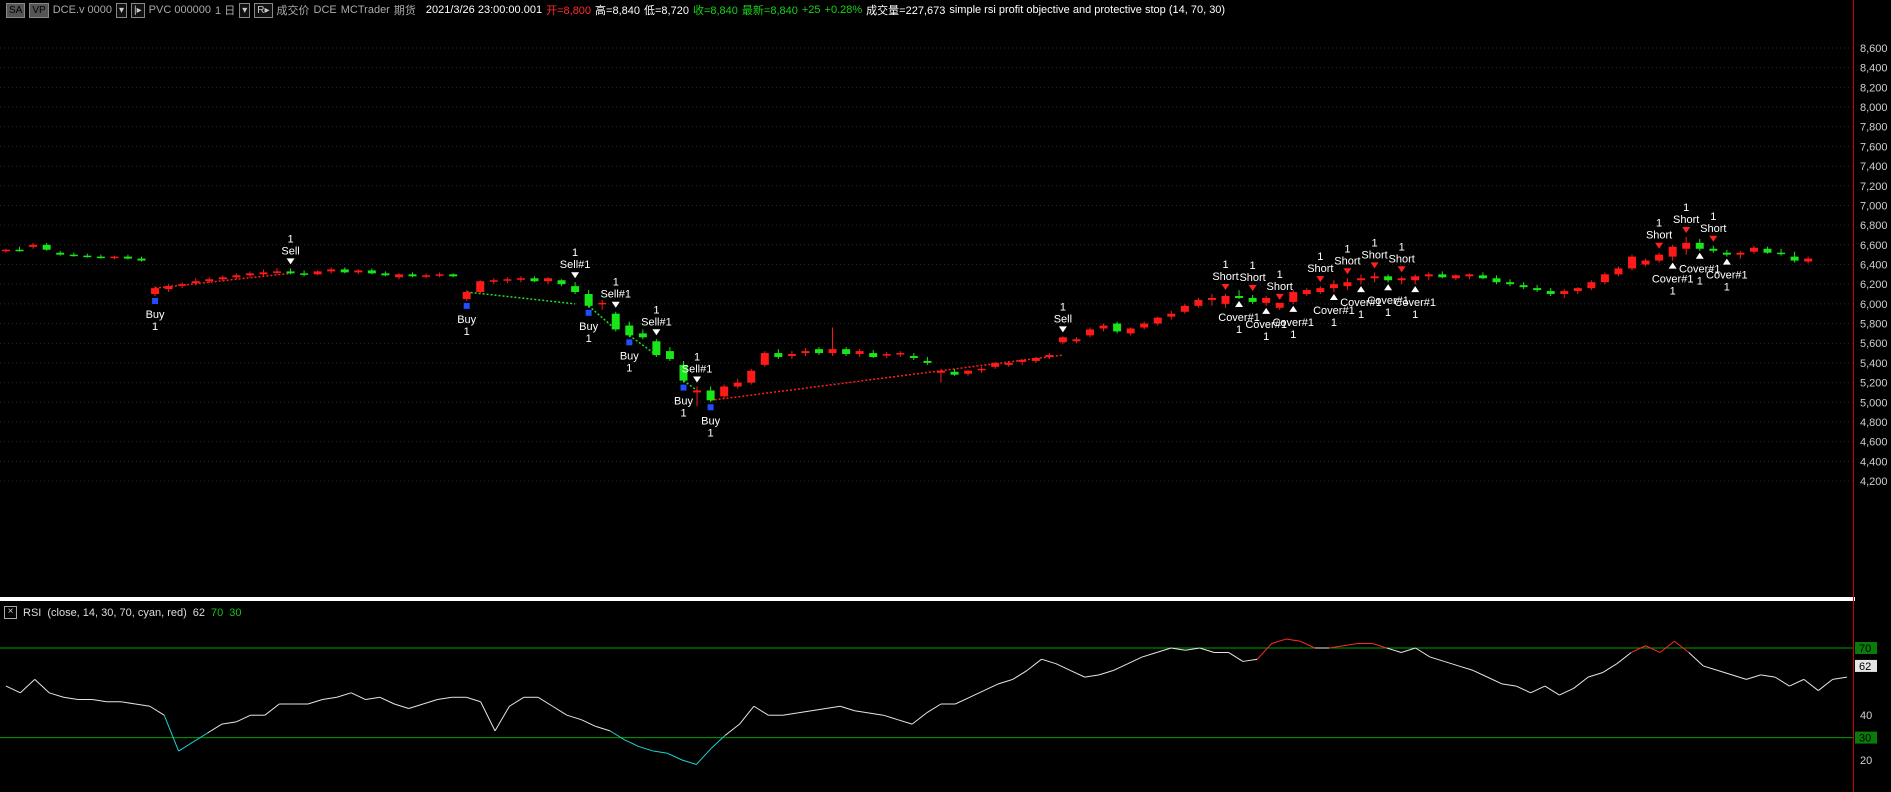  I want to click on price-tick-label: 5,400, so click(1874, 364).